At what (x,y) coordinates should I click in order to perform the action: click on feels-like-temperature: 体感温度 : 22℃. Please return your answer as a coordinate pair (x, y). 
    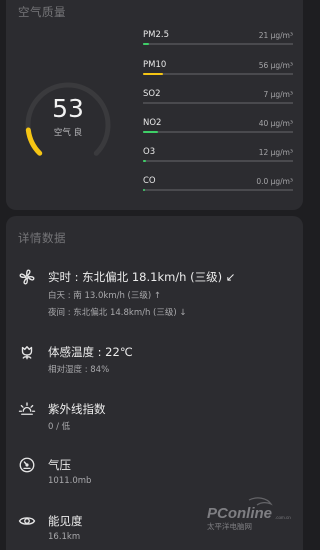
    Looking at the image, I should click on (90, 352).